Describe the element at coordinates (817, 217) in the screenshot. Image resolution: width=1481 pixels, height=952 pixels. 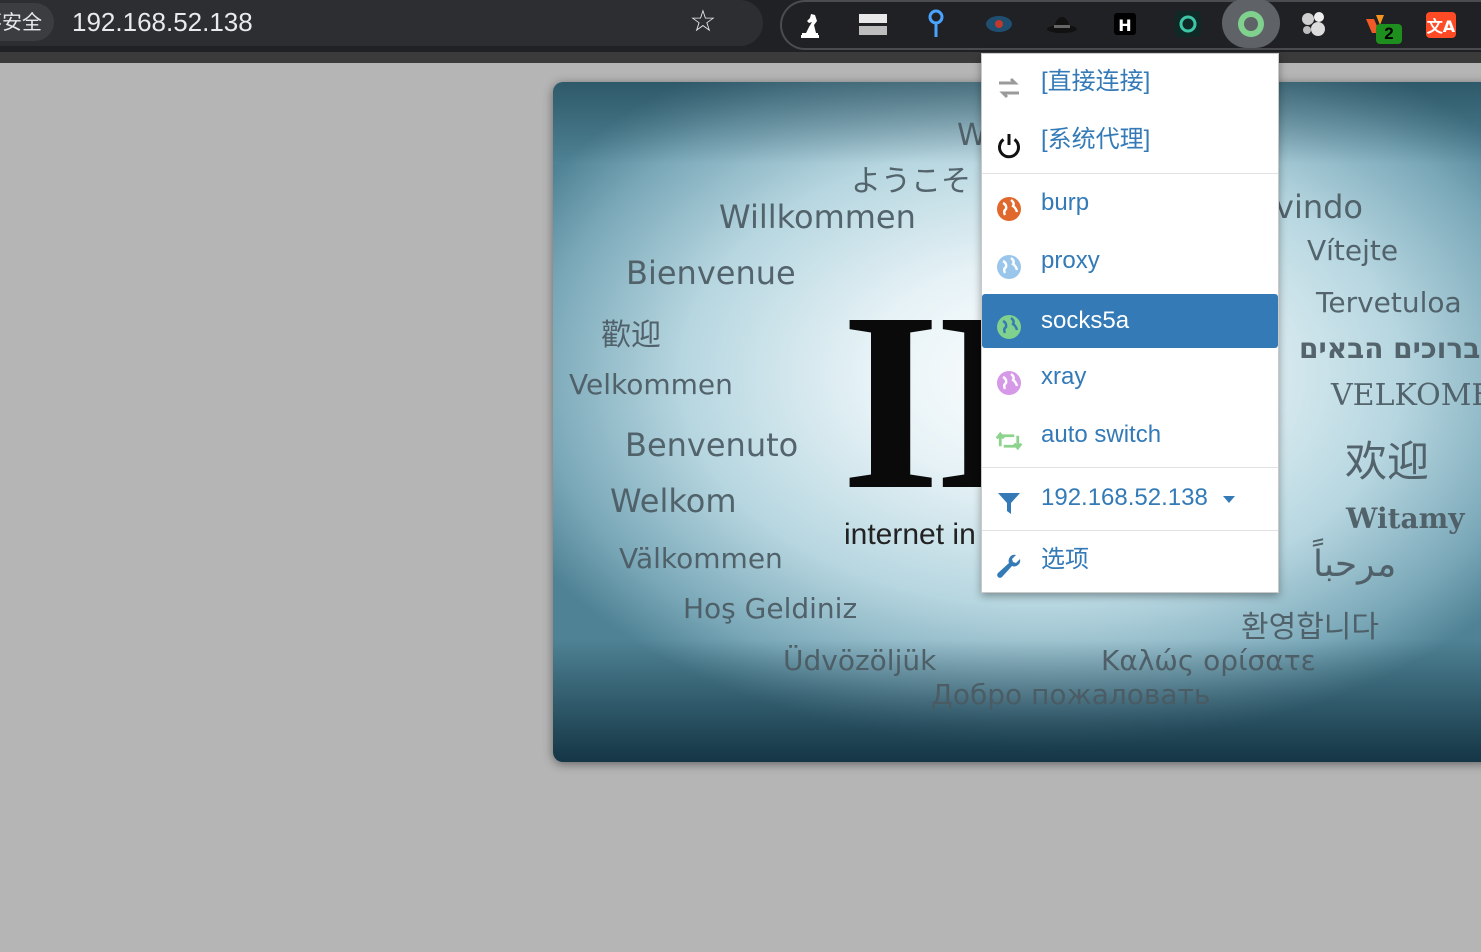
I see `welcome-word: Willkommen` at that location.